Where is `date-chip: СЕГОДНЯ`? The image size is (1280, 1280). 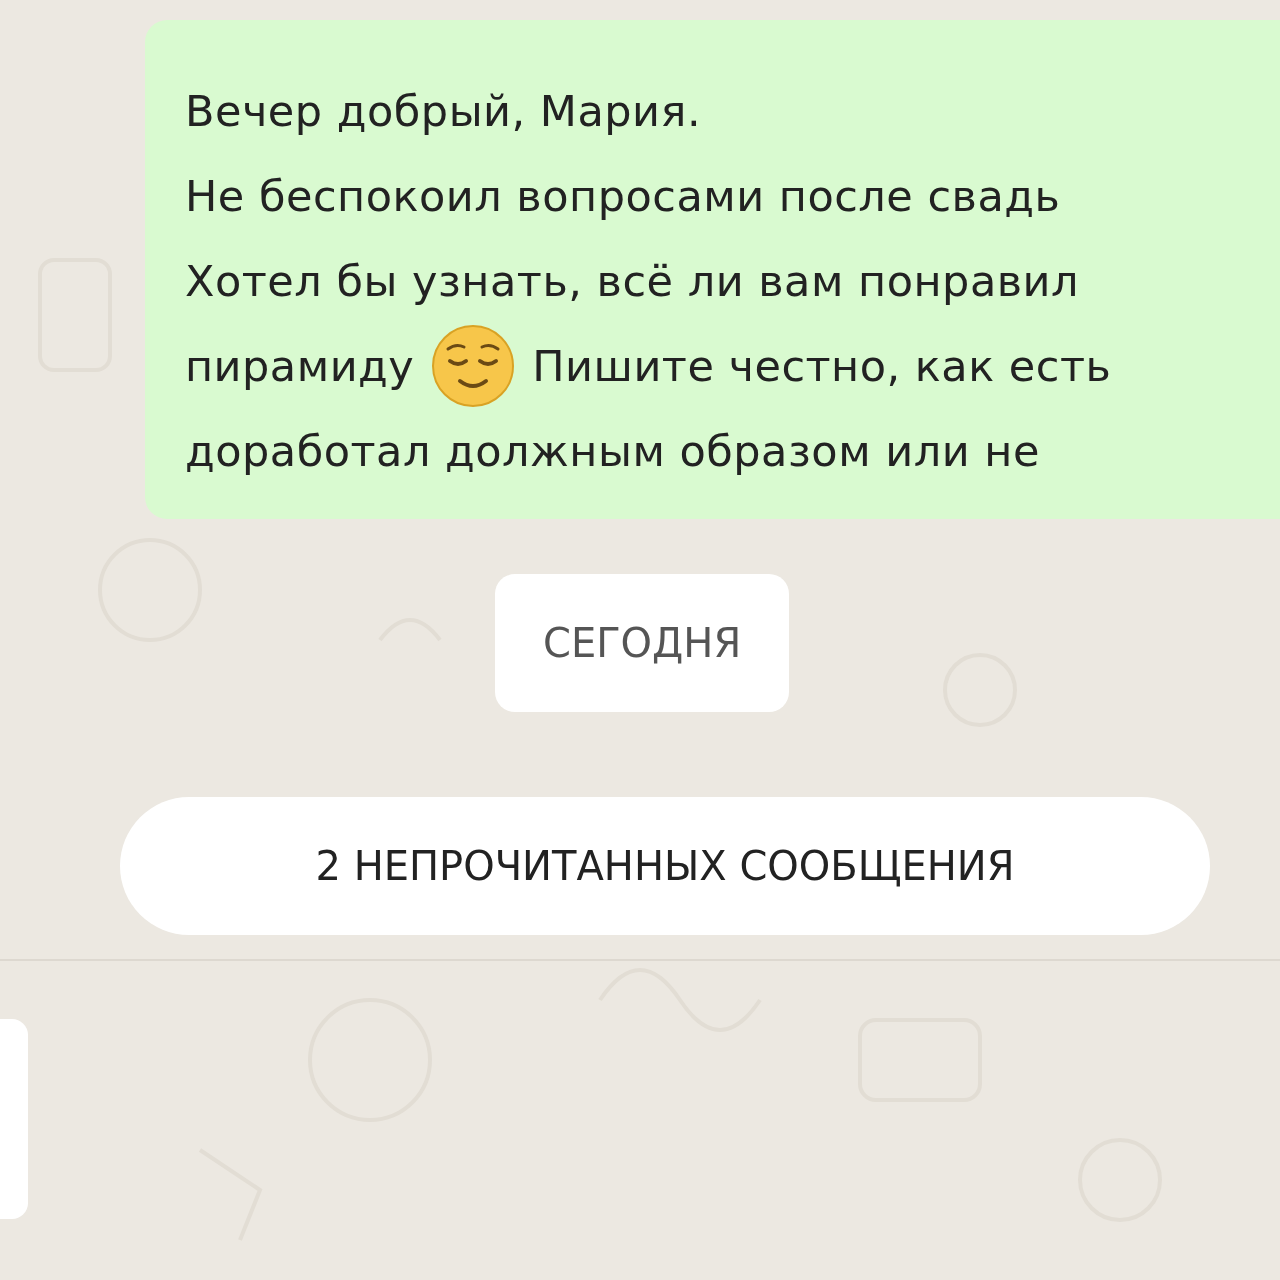 date-chip: СЕГОДНЯ is located at coordinates (642, 643).